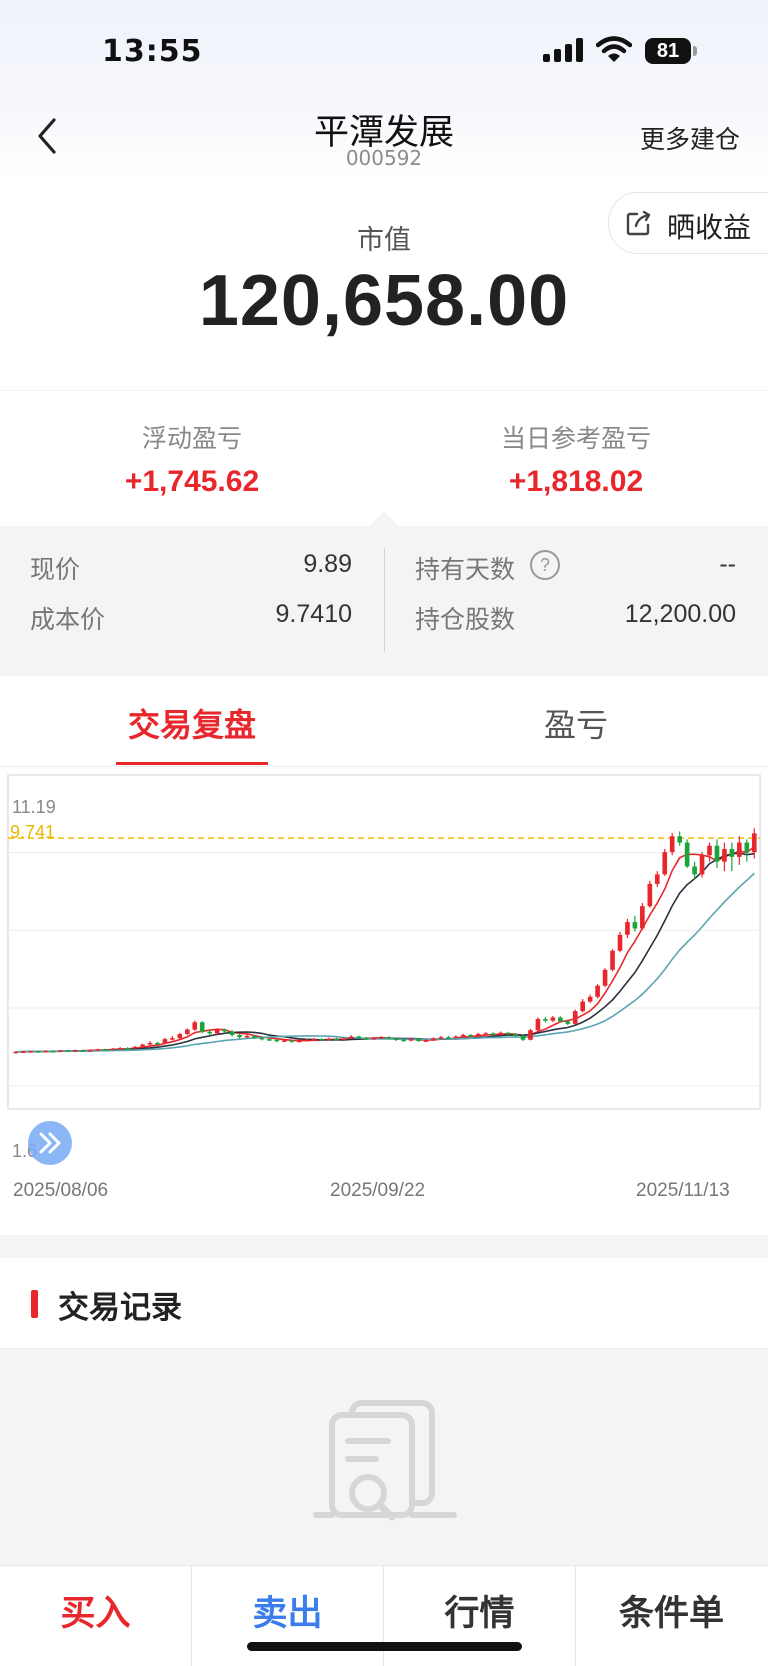  I want to click on signal-icon, so click(563, 50).